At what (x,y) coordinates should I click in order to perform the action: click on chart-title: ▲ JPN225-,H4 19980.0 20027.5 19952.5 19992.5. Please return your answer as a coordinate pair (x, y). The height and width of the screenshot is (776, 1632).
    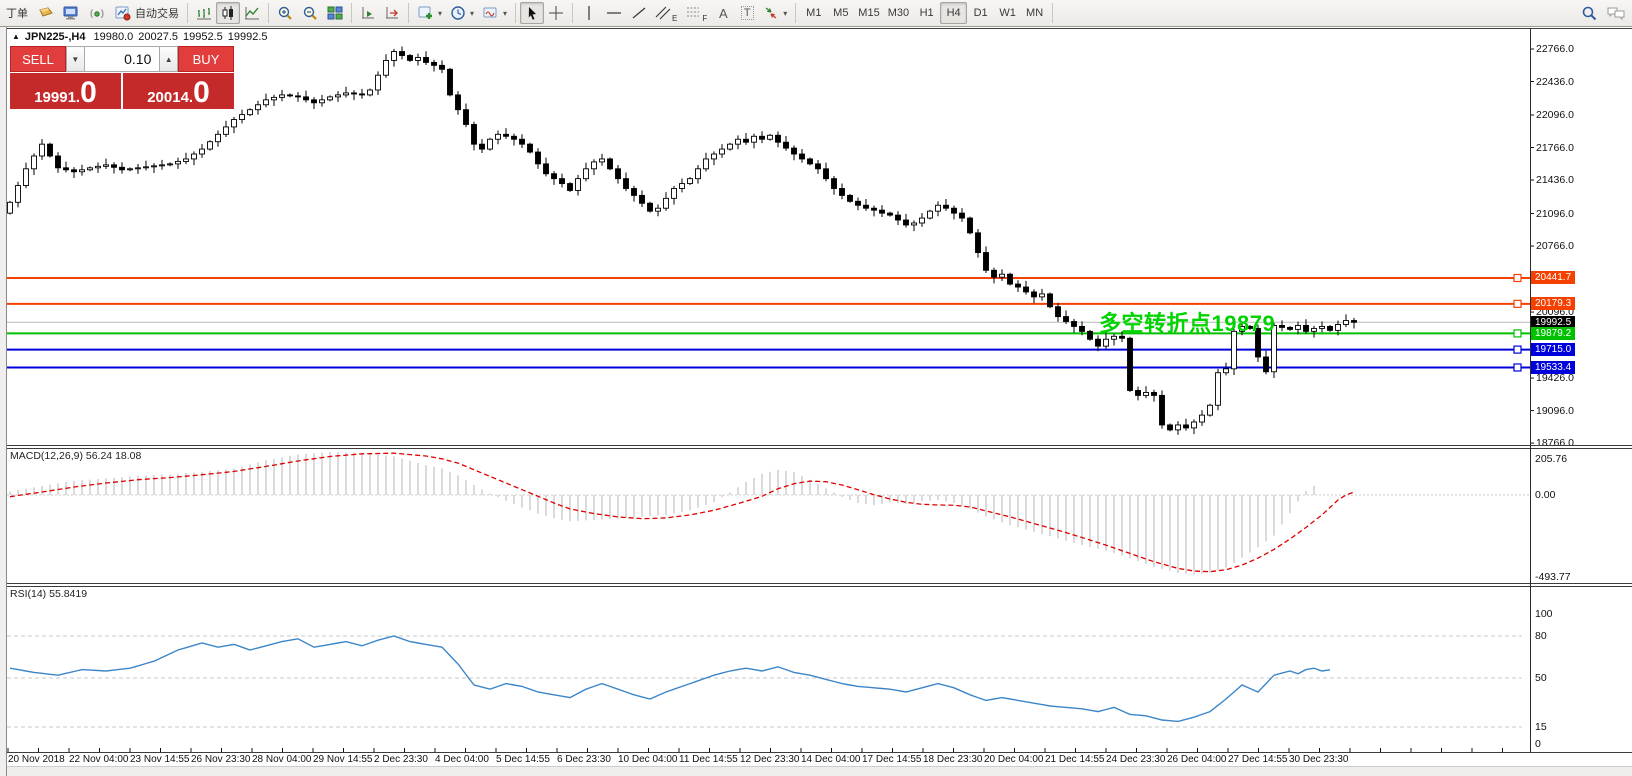
    Looking at the image, I should click on (142, 37).